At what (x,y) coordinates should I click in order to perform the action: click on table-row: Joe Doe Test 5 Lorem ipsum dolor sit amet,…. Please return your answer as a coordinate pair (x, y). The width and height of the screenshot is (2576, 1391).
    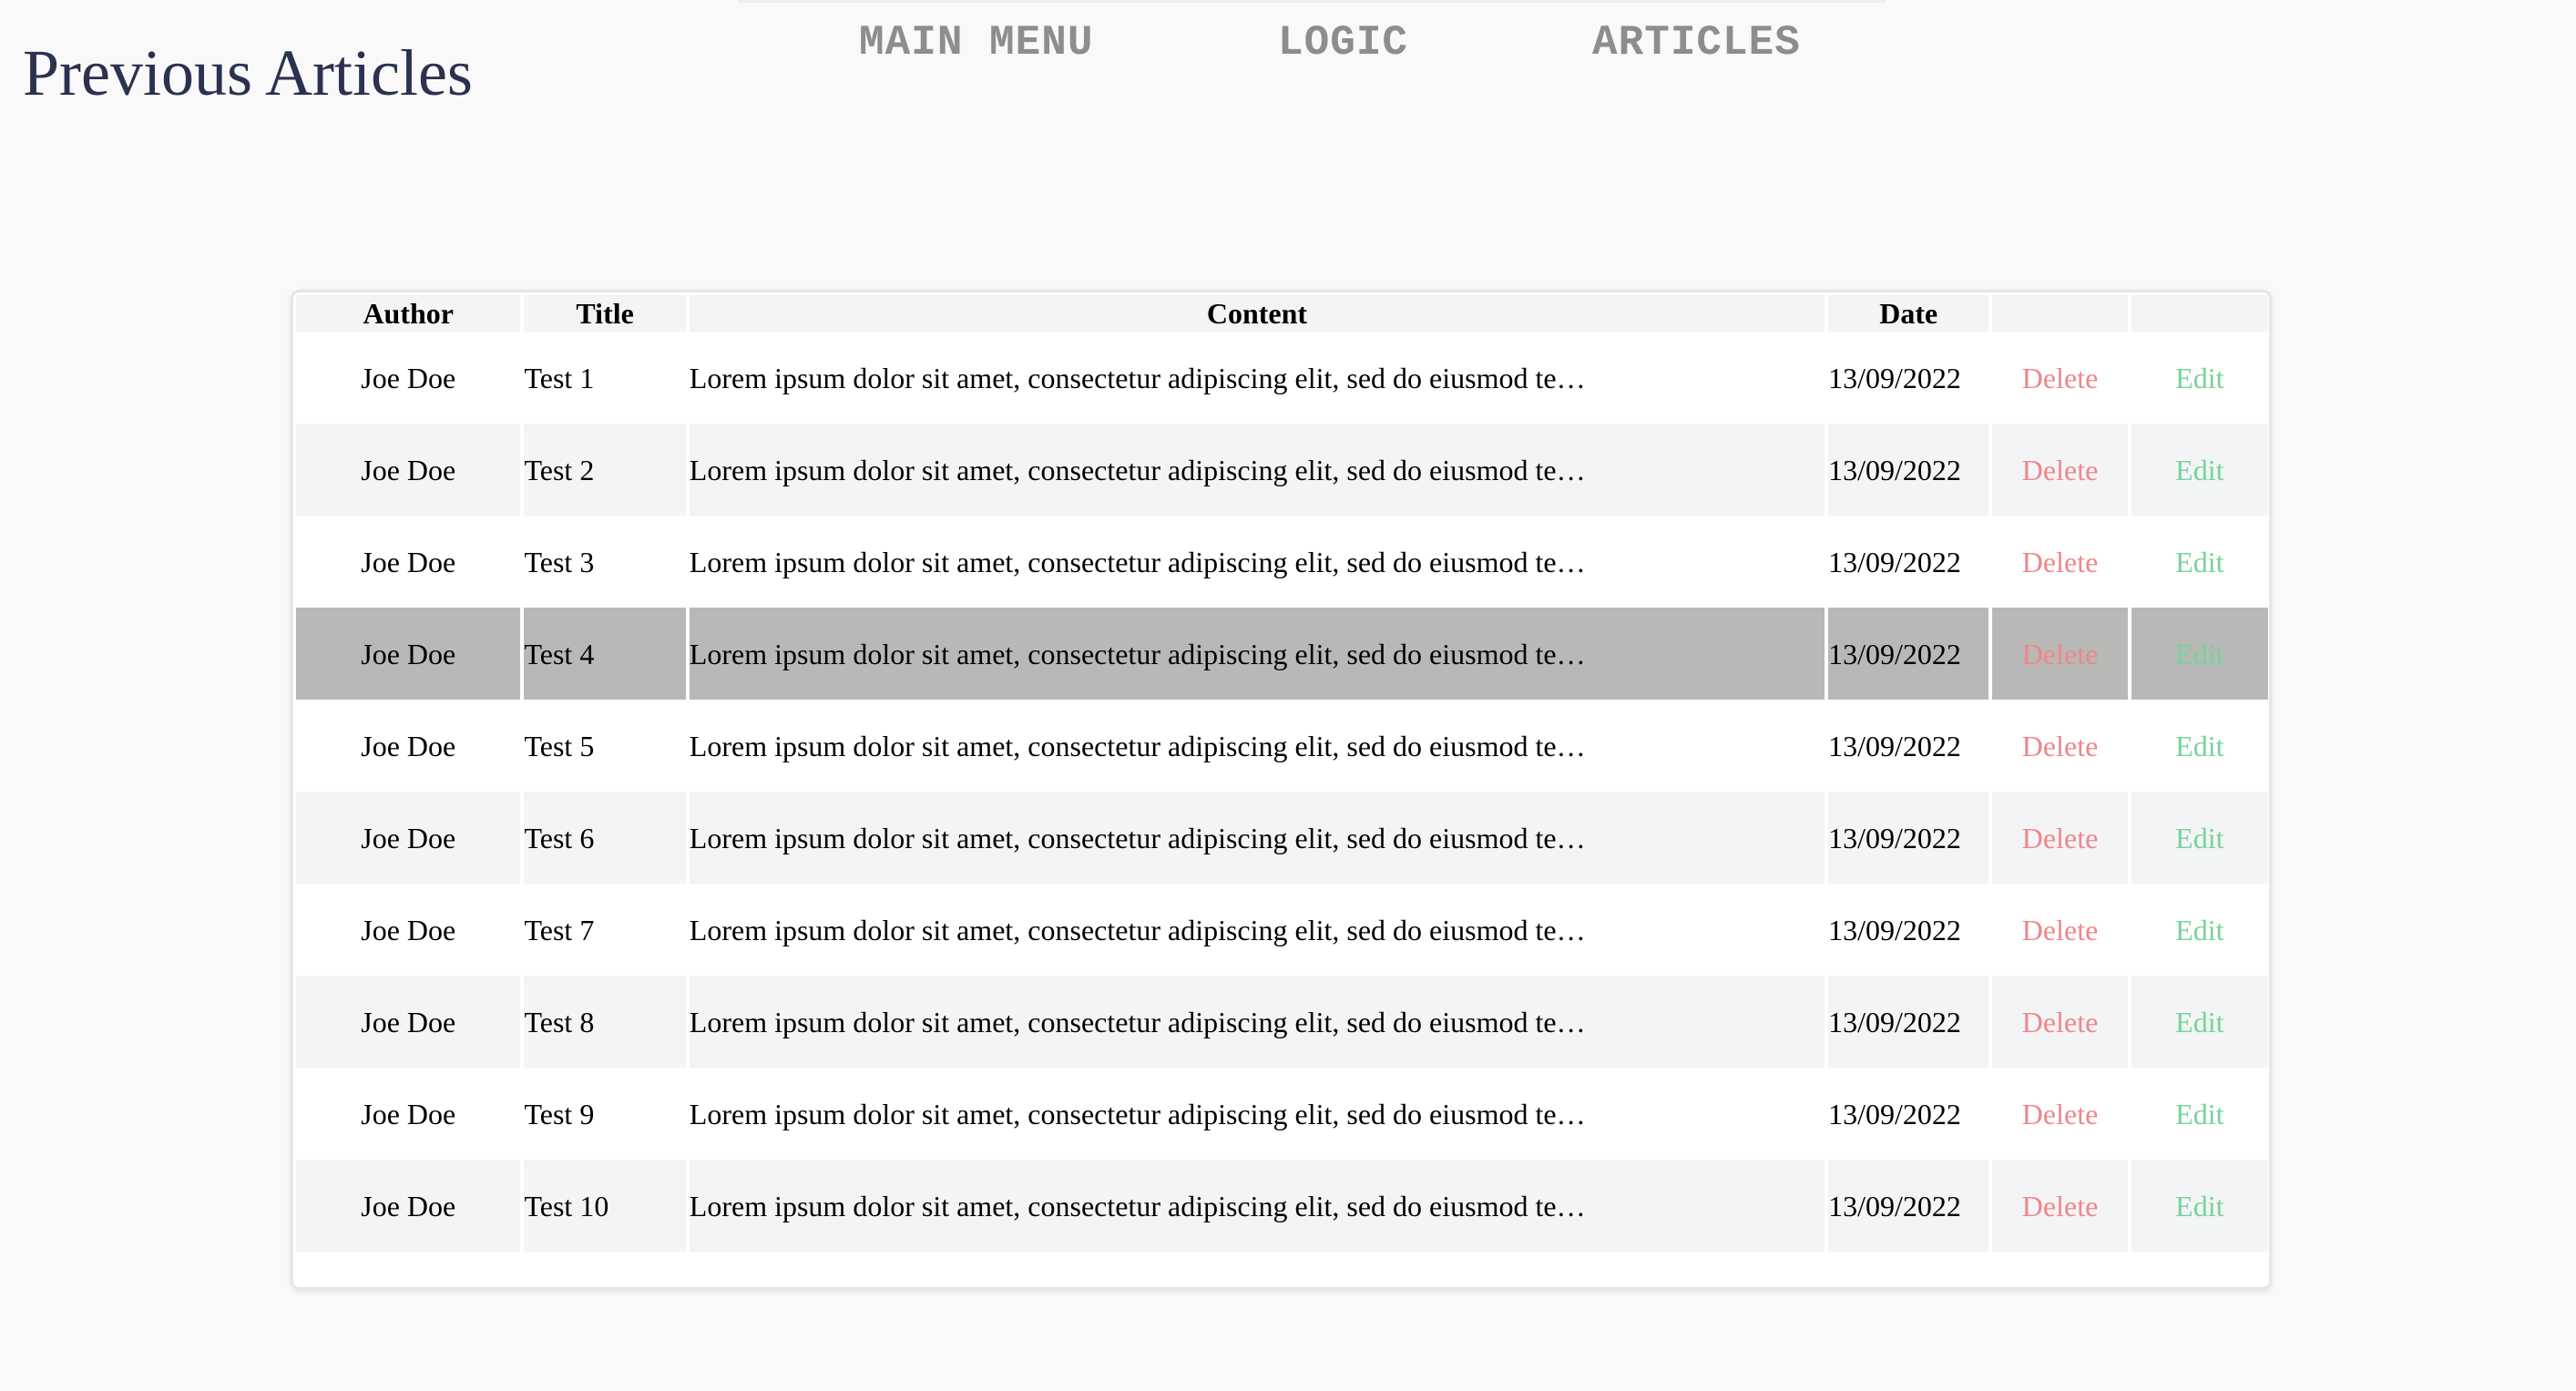
    Looking at the image, I should click on (1282, 746).